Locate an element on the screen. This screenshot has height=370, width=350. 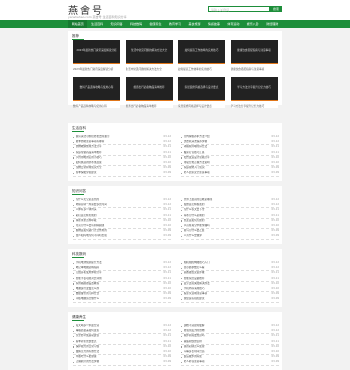
article-title: 世界上最高的山峰是哪座 is located at coordinates (219, 200).